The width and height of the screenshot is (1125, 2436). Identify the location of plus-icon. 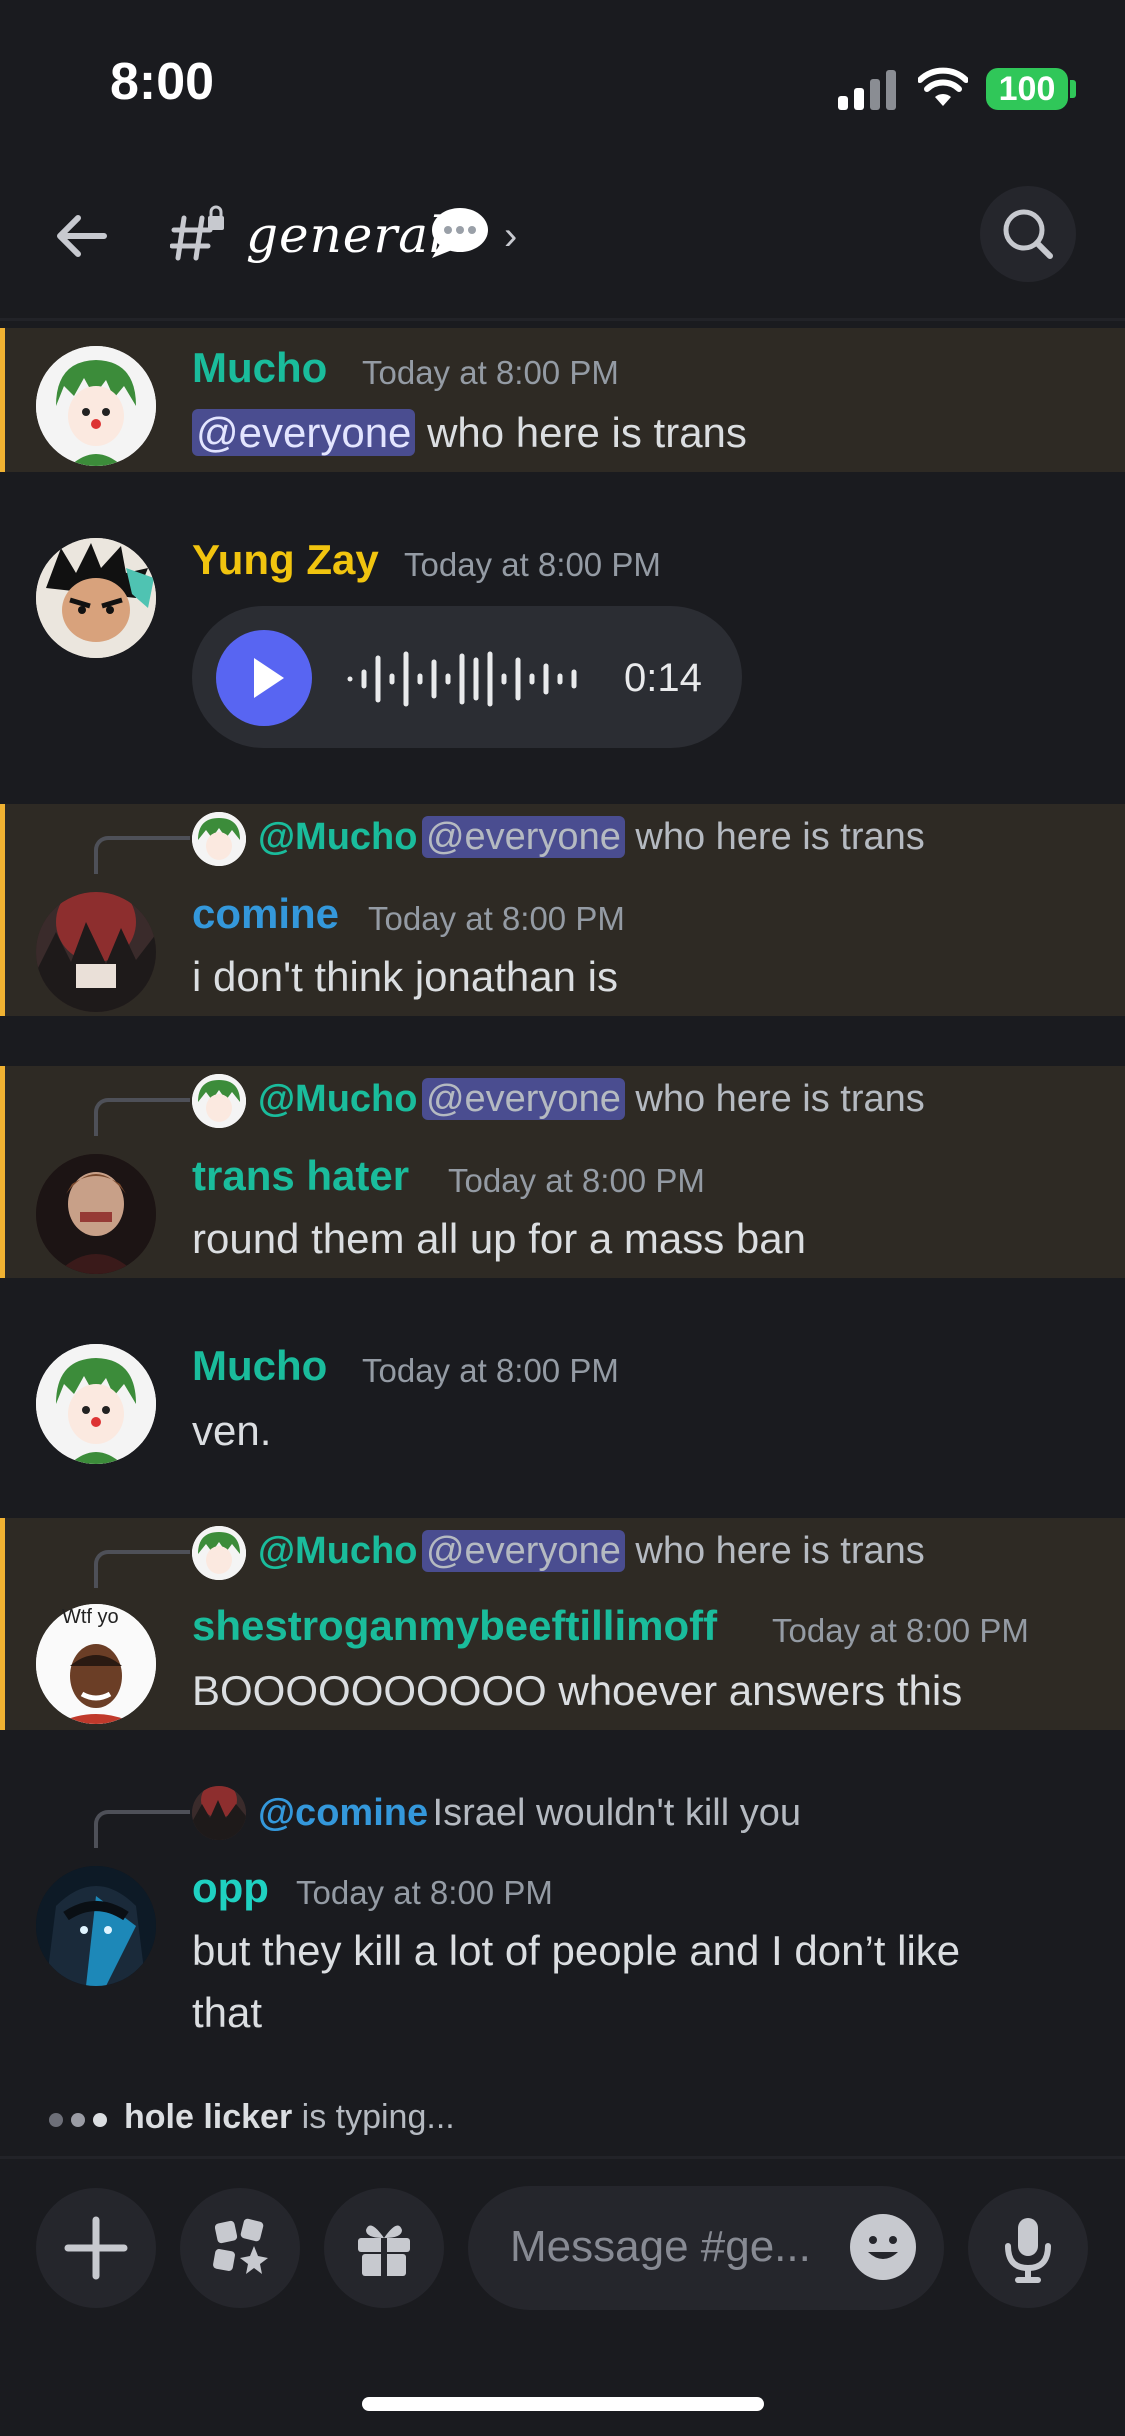
(96, 2248).